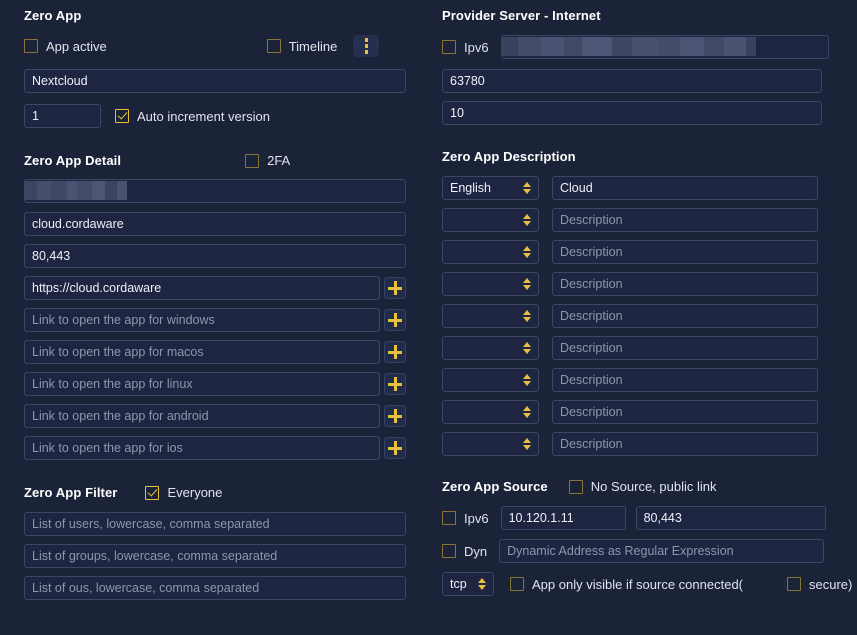  What do you see at coordinates (468, 584) in the screenshot?
I see `protocol-select: tcp` at bounding box center [468, 584].